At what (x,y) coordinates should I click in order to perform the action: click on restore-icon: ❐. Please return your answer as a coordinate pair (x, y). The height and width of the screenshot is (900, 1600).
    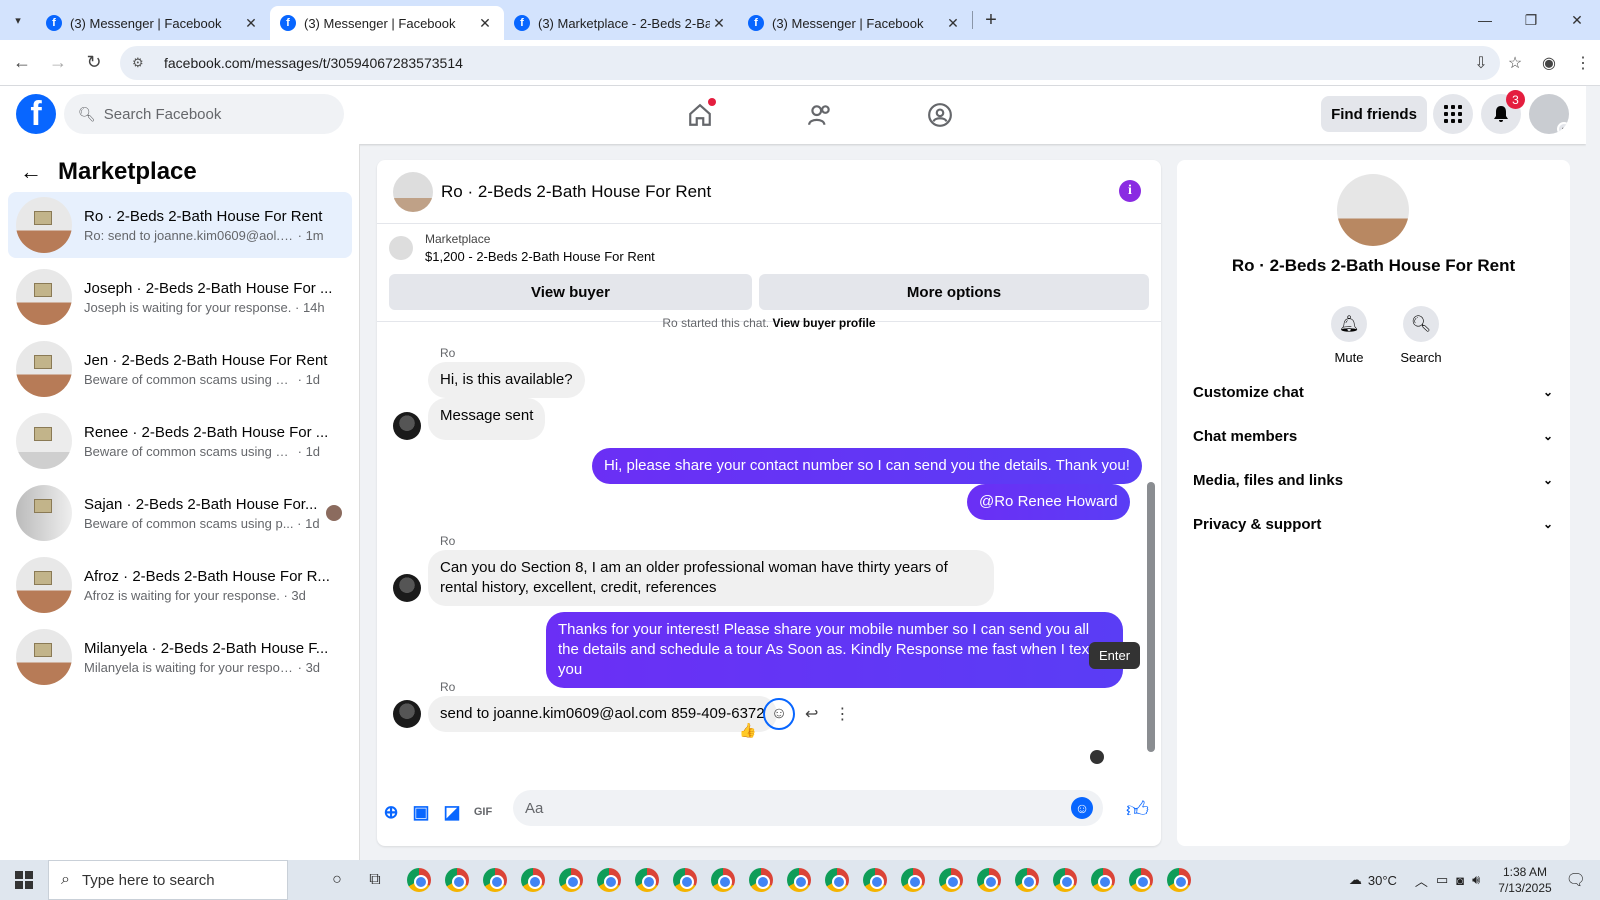
    Looking at the image, I should click on (1531, 20).